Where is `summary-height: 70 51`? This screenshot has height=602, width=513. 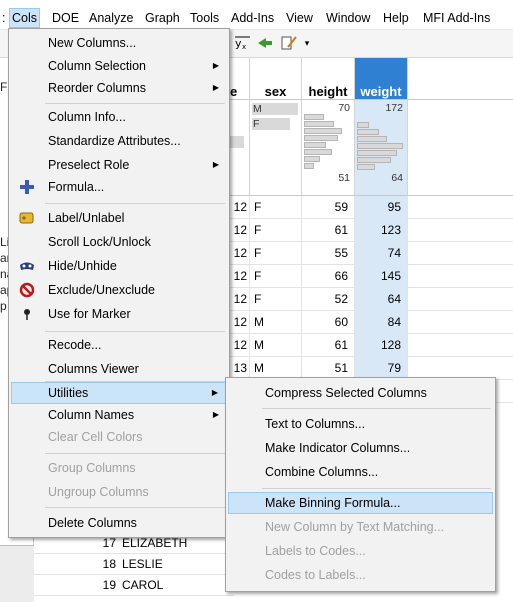 summary-height: 70 51 is located at coordinates (328, 148).